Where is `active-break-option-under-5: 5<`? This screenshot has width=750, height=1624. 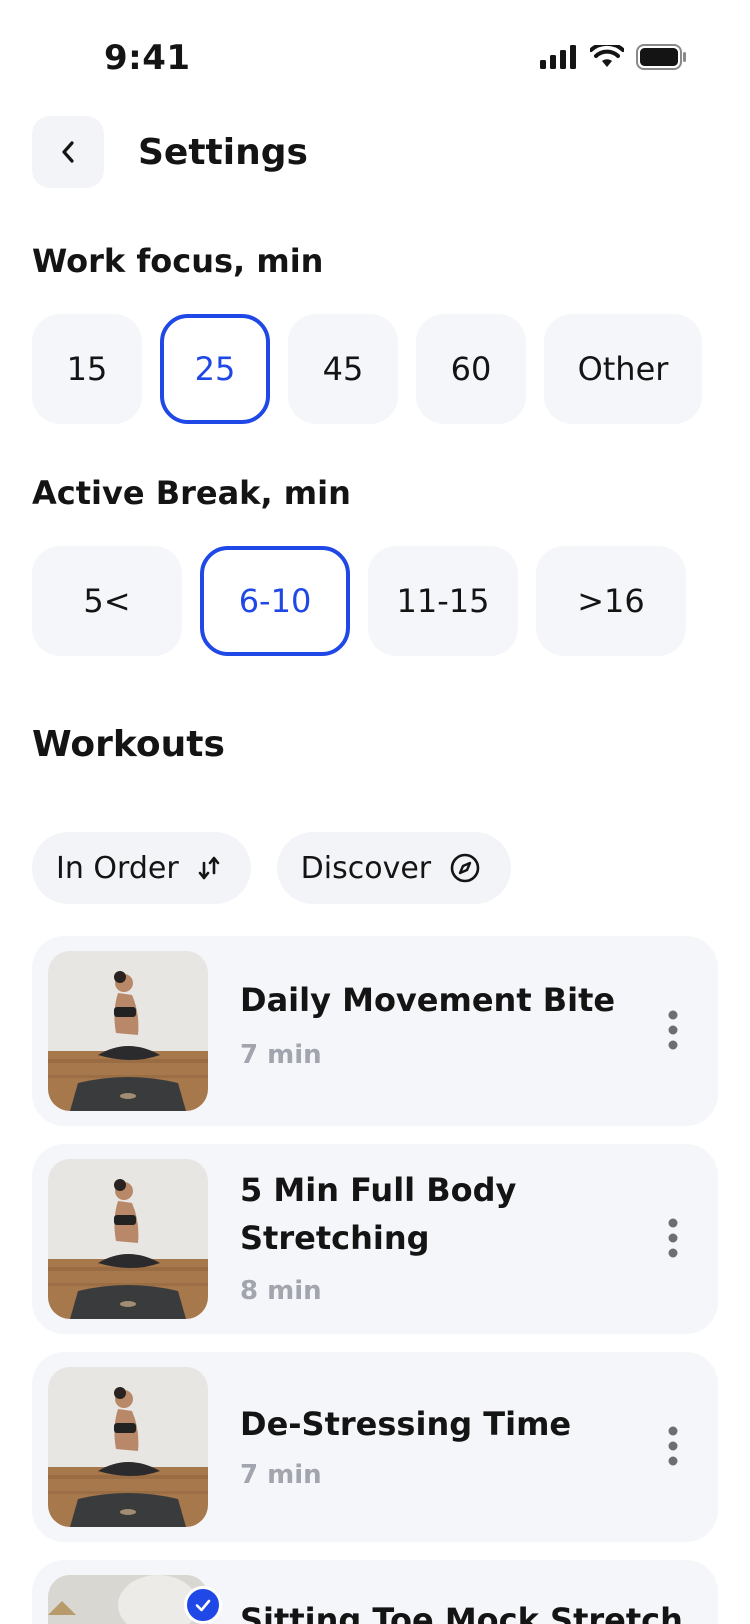 active-break-option-under-5: 5< is located at coordinates (107, 601).